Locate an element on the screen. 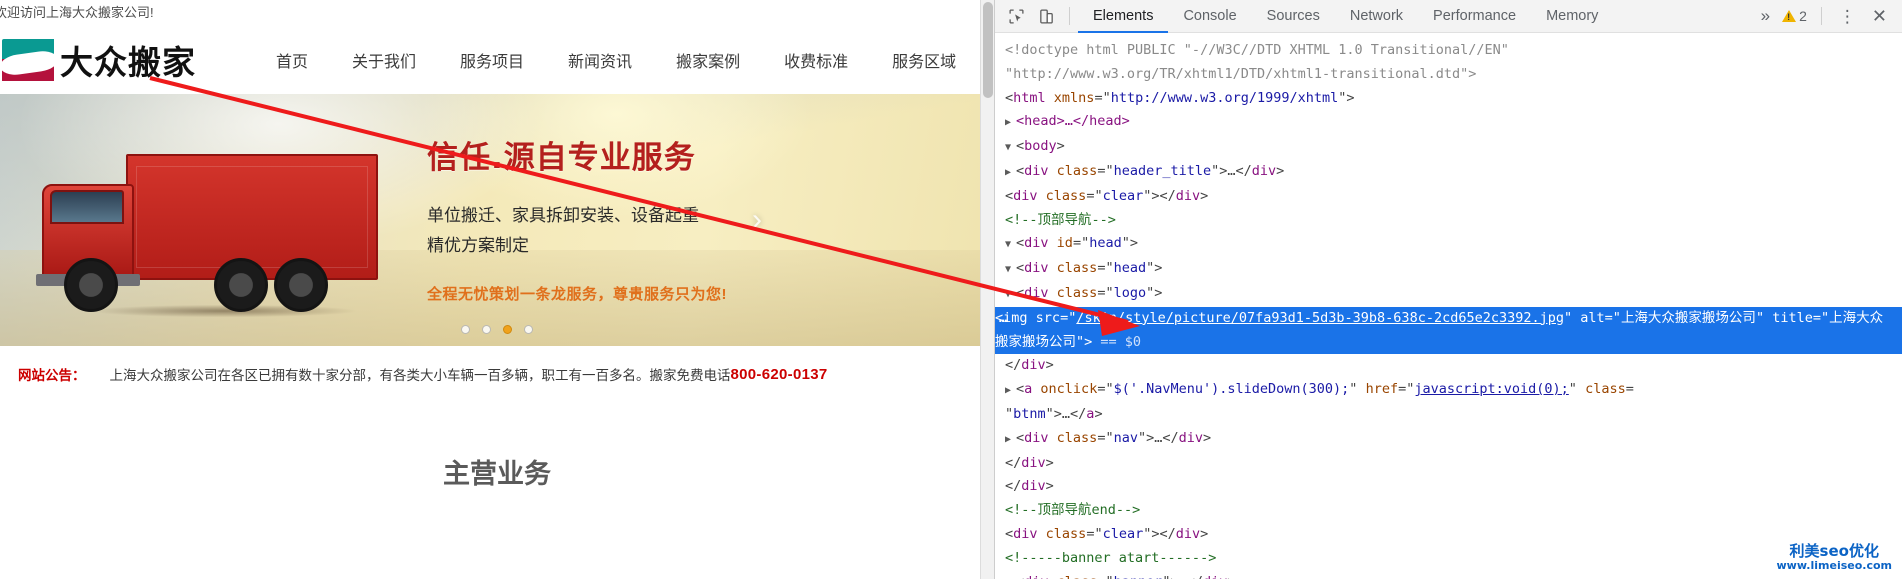  tab-performance: Performance is located at coordinates (1474, 16).